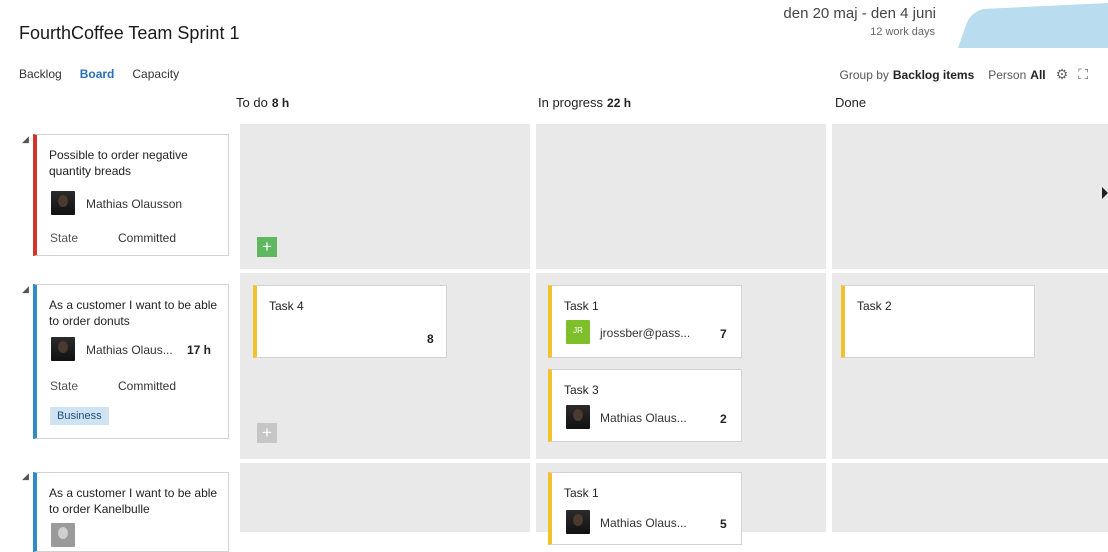 This screenshot has height=552, width=1108. What do you see at coordinates (581, 390) in the screenshot?
I see `task-title: Task 3` at bounding box center [581, 390].